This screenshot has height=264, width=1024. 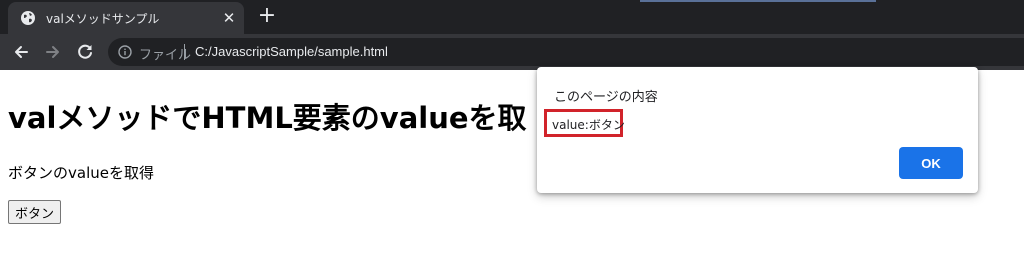 I want to click on forward-arrow-icon, so click(x=53, y=52).